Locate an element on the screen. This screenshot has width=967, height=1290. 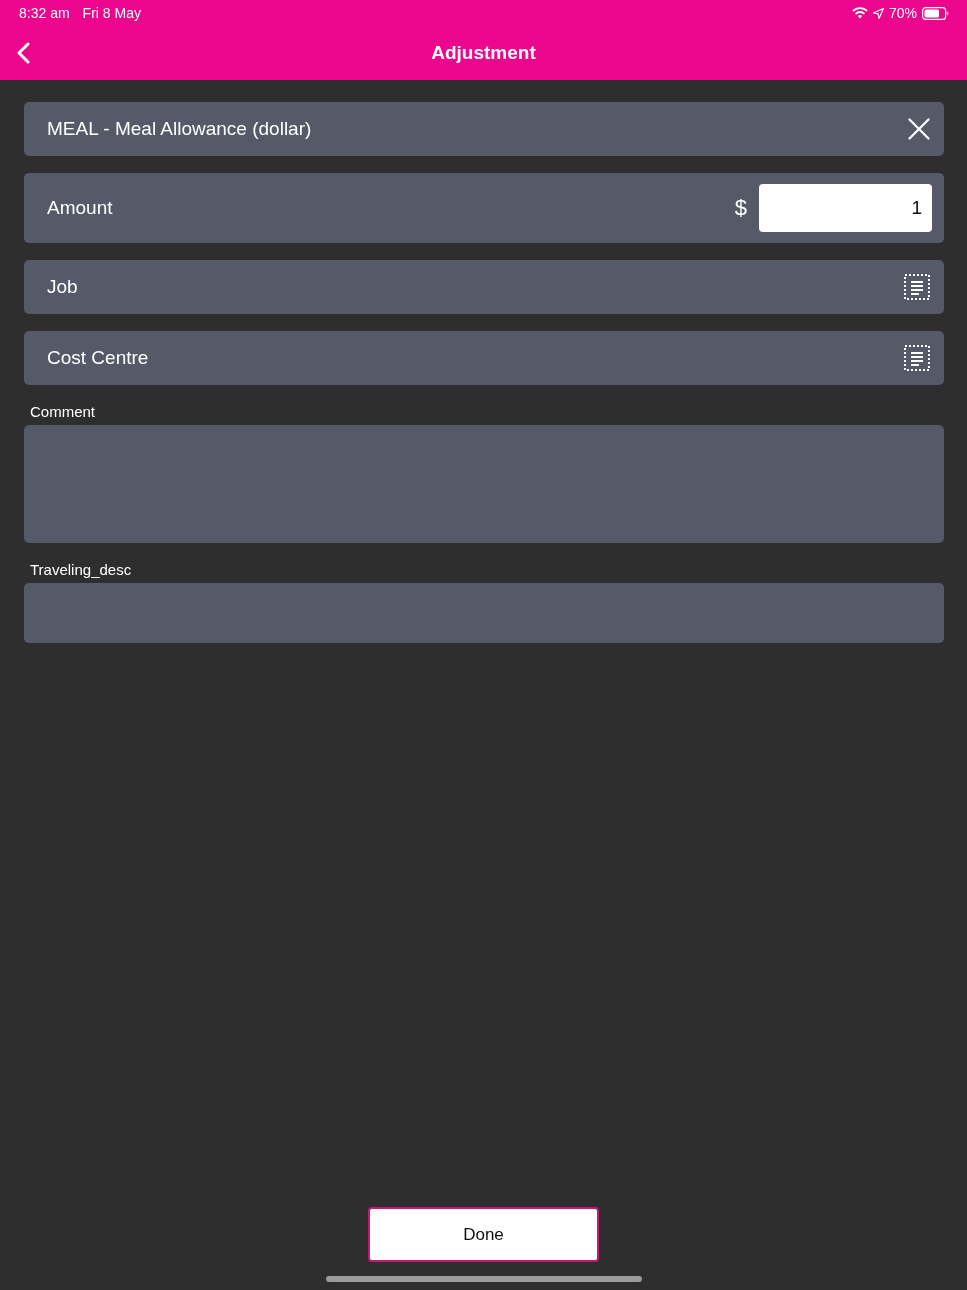
amount-input: 1 is located at coordinates (845, 208).